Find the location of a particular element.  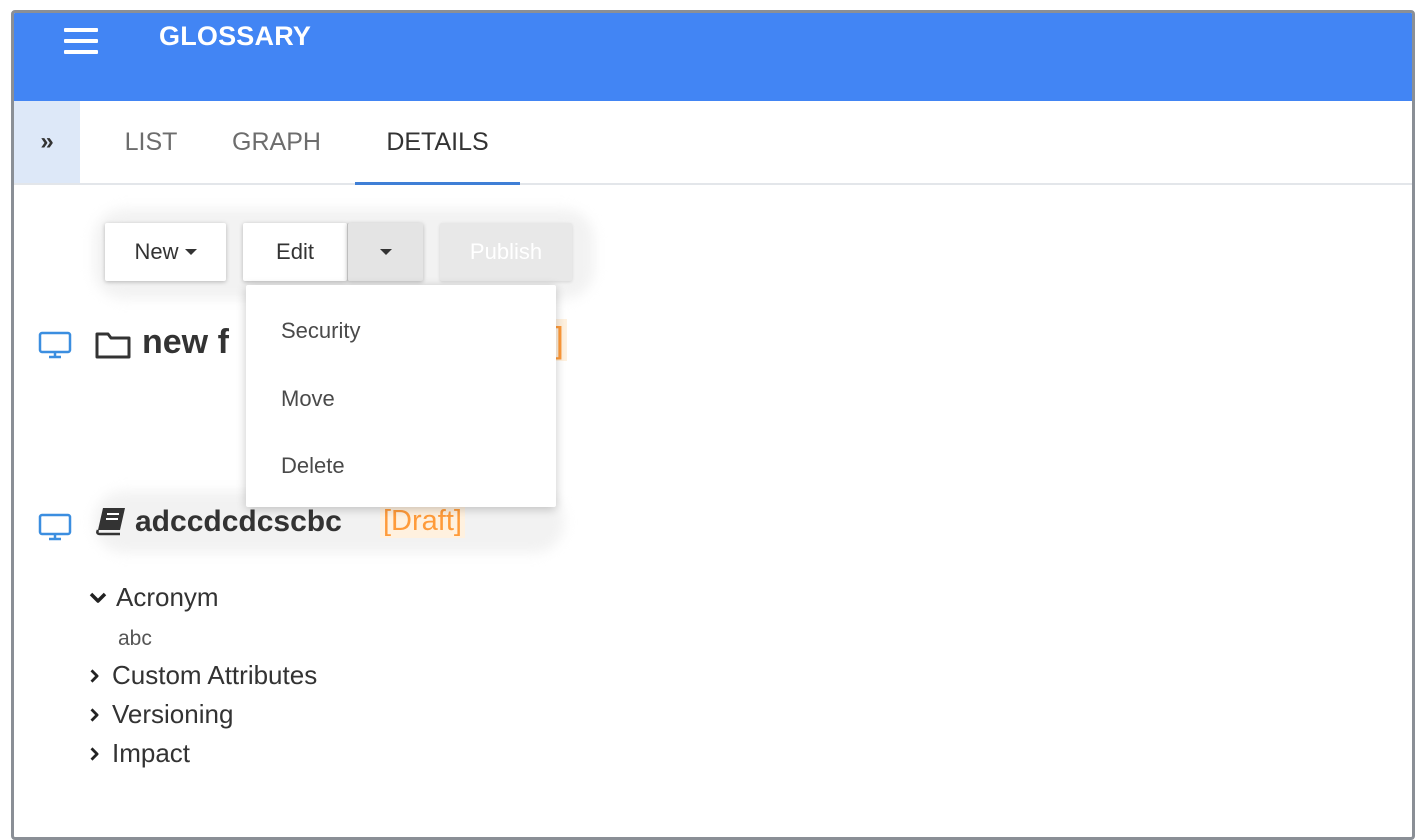

edit-dropdown-toggle is located at coordinates (385, 252).